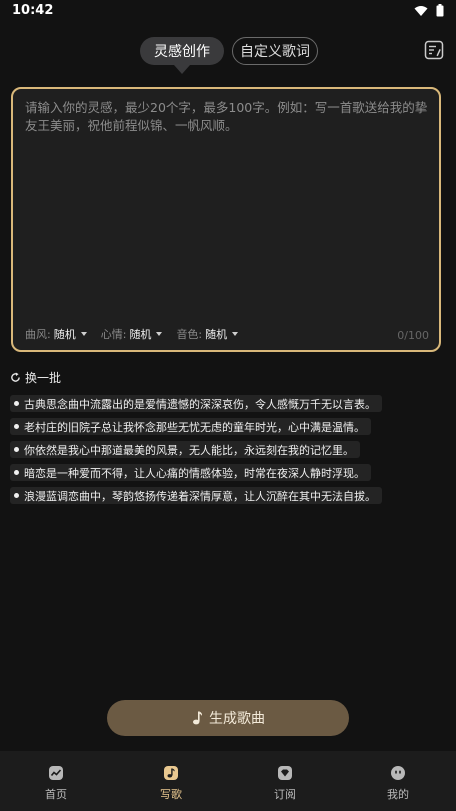 The image size is (456, 811). Describe the element at coordinates (398, 773) in the screenshot. I see `profile-face-icon` at that location.